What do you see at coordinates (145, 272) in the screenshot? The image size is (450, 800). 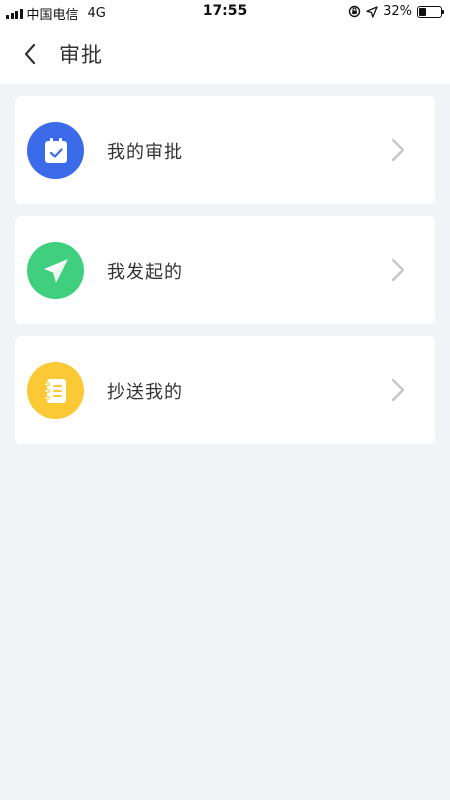 I see `menu-item-label: 我发起的` at bounding box center [145, 272].